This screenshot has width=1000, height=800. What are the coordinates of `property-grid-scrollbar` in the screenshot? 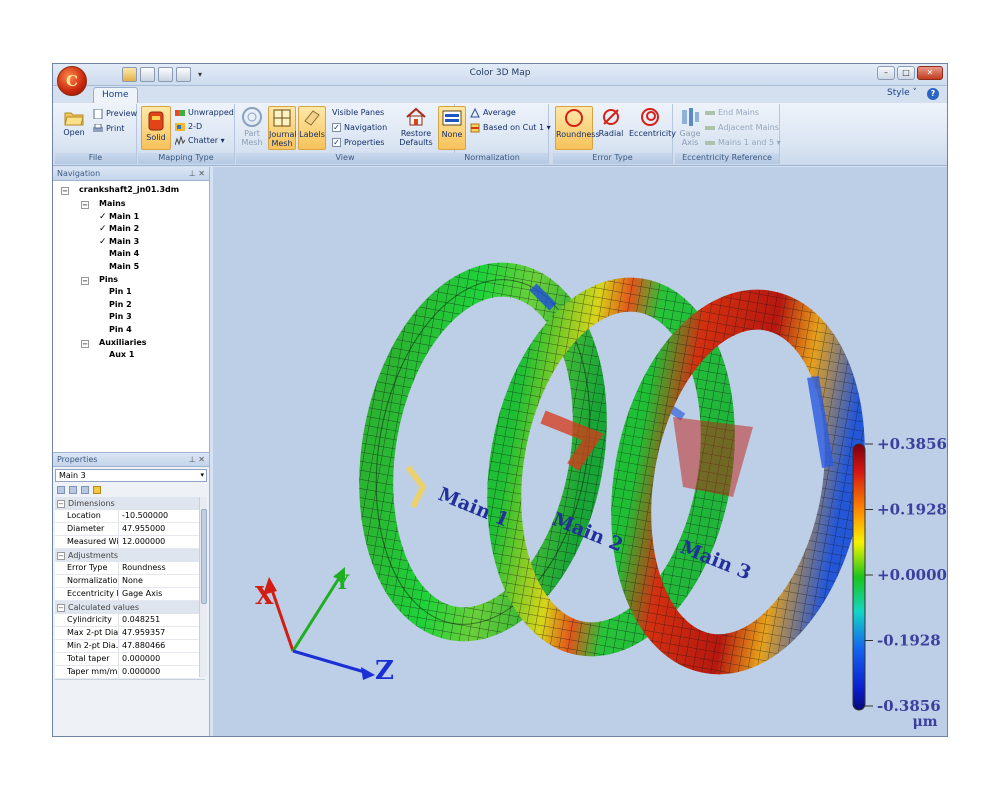 It's located at (203, 587).